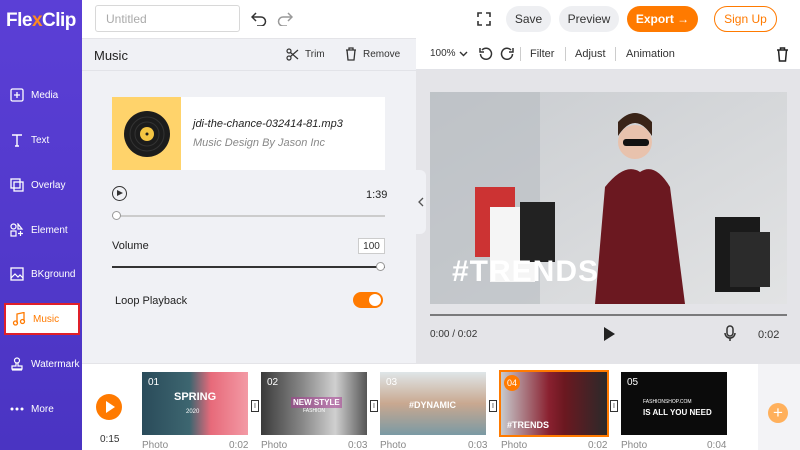  What do you see at coordinates (59, 20) in the screenshot?
I see `logo-suffix: Clip` at bounding box center [59, 20].